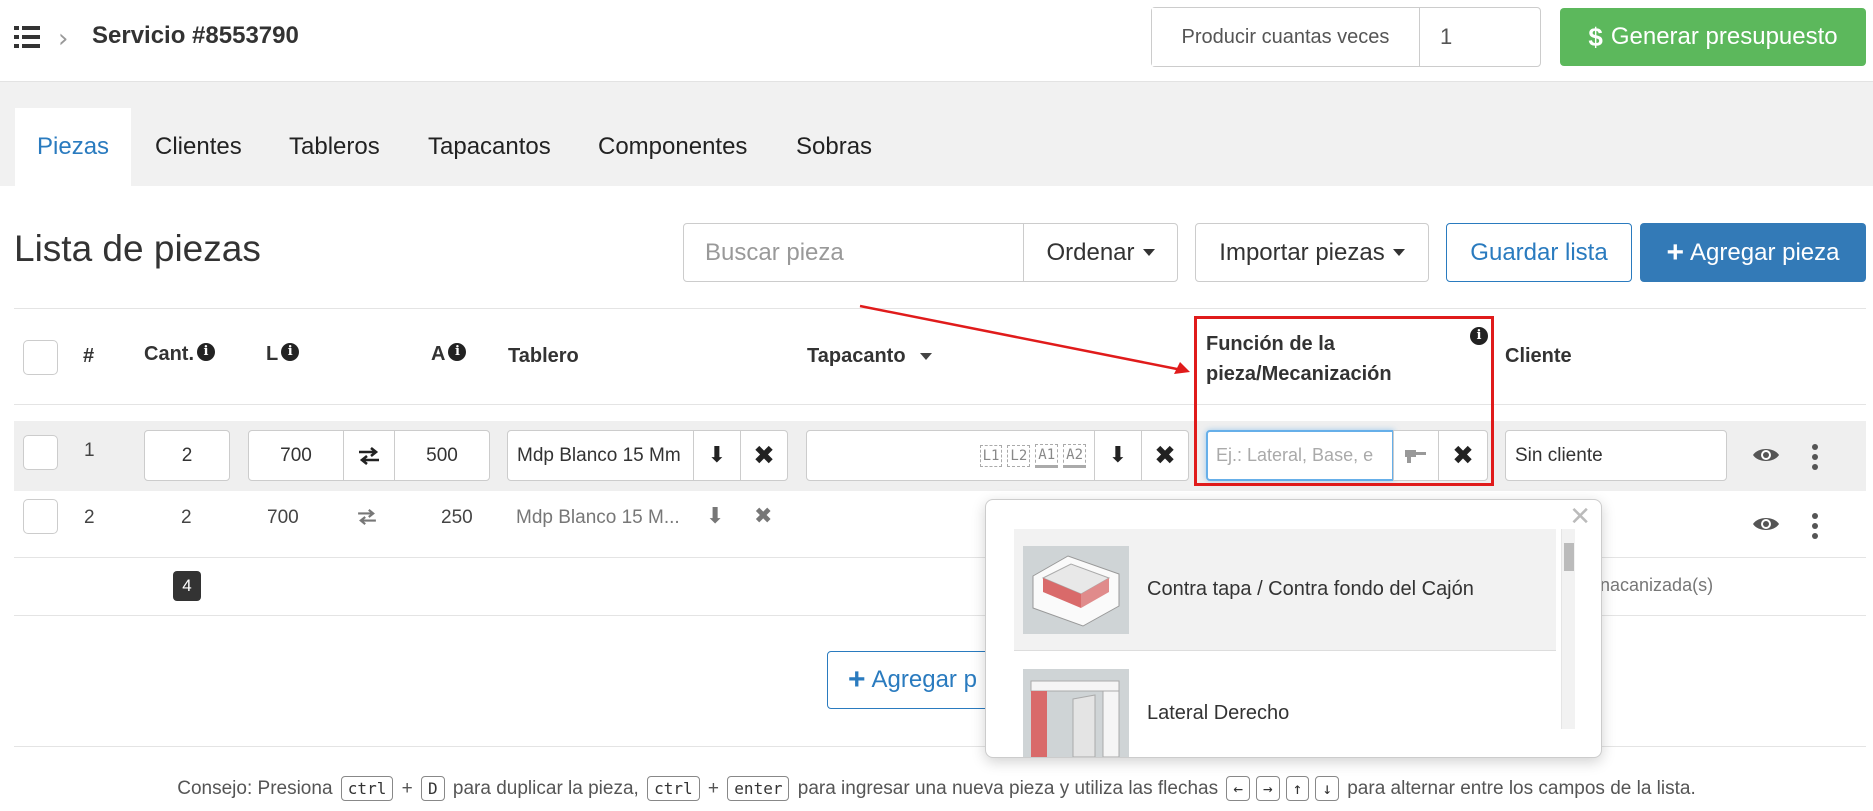  I want to click on order-label: Ordenar, so click(1090, 252).